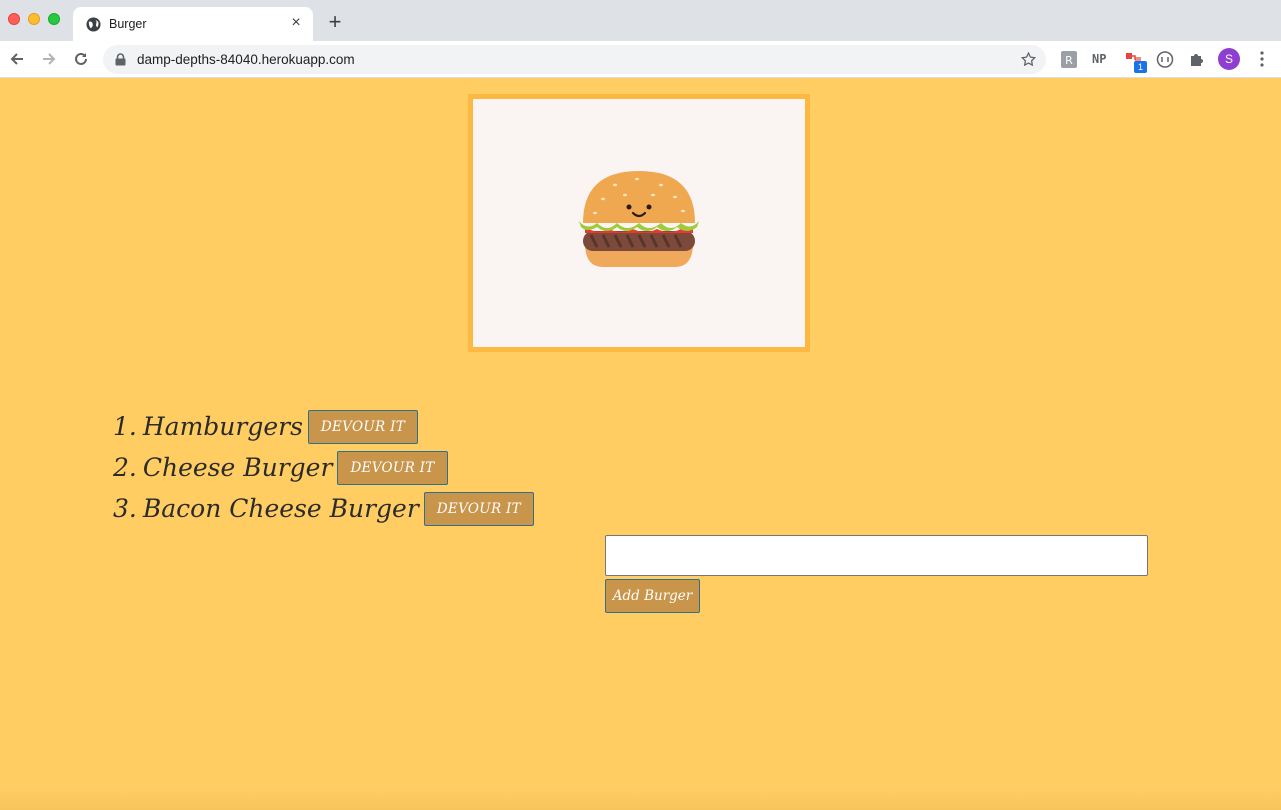 The image size is (1281, 810). I want to click on extension-np-icon: NP, so click(1102, 59).